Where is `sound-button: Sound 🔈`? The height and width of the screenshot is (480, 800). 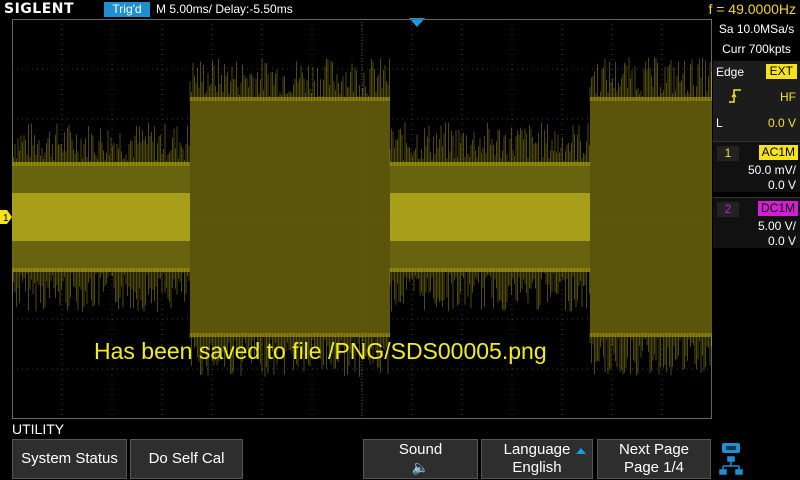 sound-button: Sound 🔈 is located at coordinates (420, 459).